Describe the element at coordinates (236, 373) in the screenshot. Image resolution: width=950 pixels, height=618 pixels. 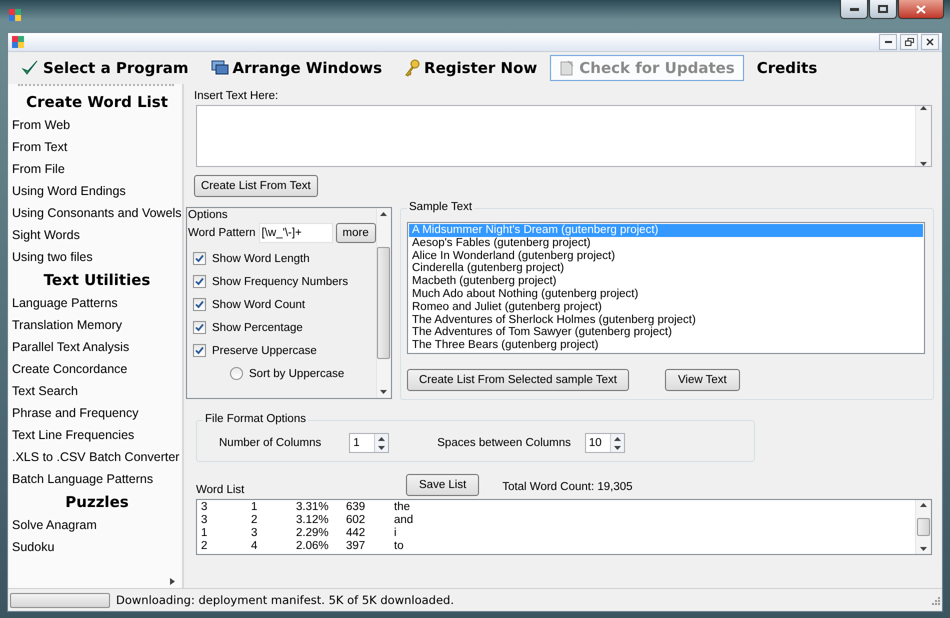
I see `radio-button` at that location.